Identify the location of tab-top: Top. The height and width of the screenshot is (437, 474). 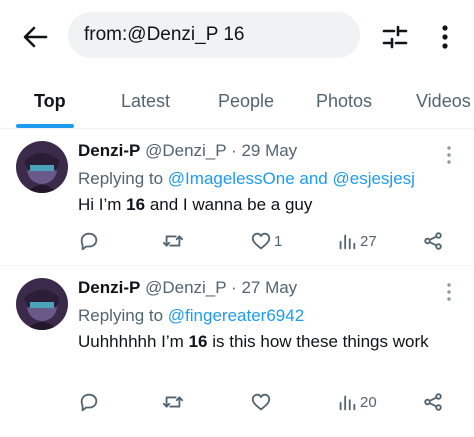
(50, 101).